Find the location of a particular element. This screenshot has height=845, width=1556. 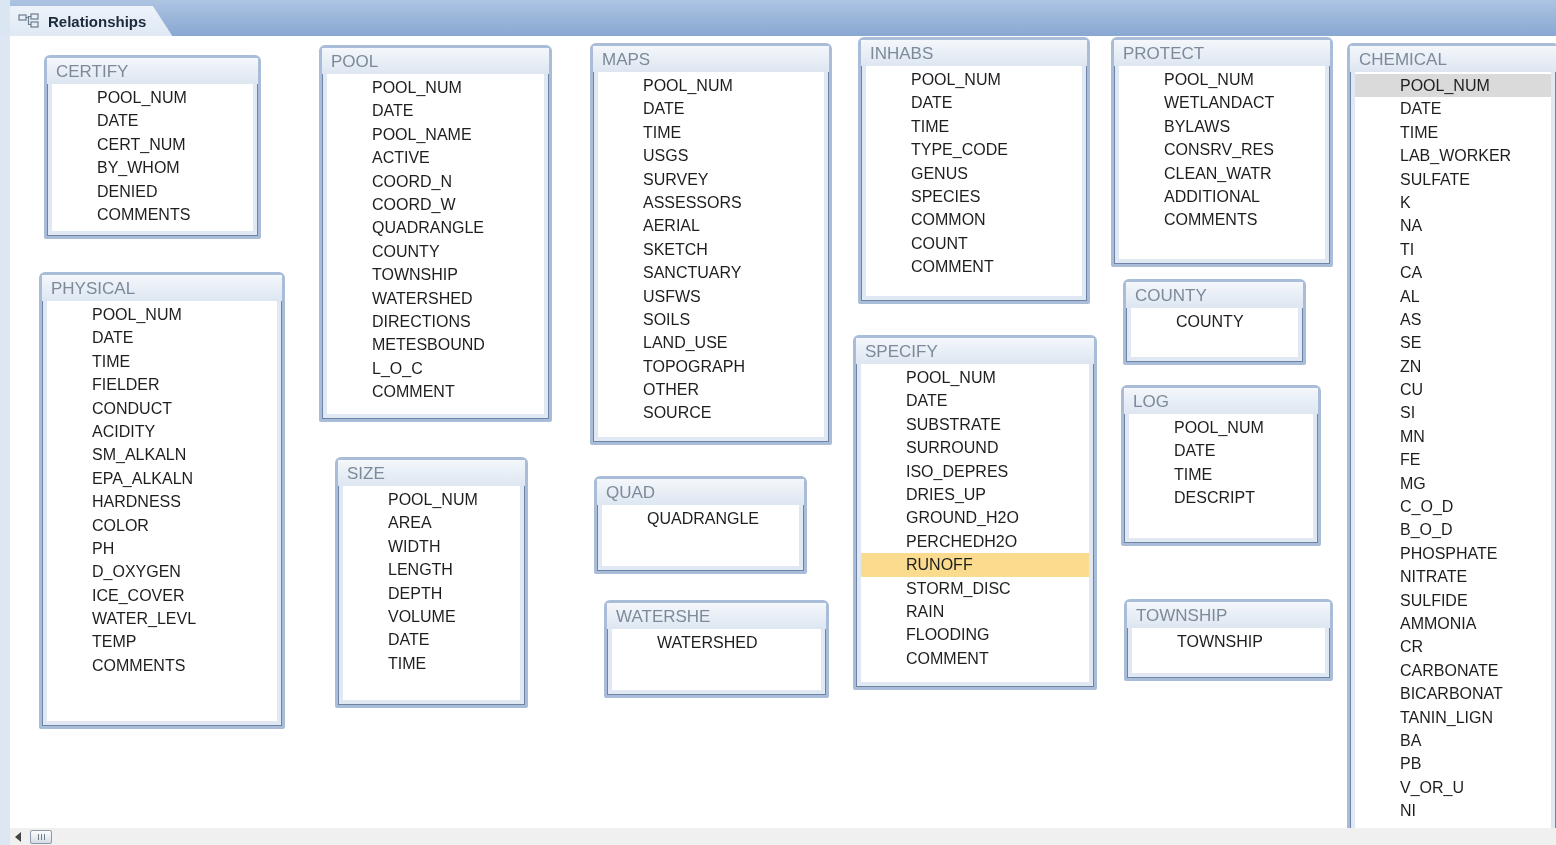

field-item: AERIAL is located at coordinates (711, 226).